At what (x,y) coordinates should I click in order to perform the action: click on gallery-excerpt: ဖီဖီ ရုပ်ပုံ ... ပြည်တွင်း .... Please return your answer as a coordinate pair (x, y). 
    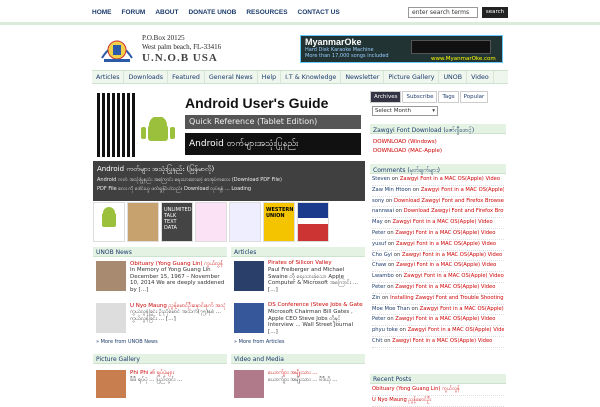
    Looking at the image, I should click on (156, 380).